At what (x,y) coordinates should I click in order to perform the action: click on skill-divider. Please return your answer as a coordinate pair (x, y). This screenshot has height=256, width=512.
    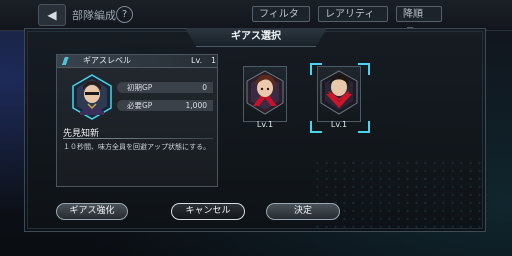
    Looking at the image, I should click on (138, 138).